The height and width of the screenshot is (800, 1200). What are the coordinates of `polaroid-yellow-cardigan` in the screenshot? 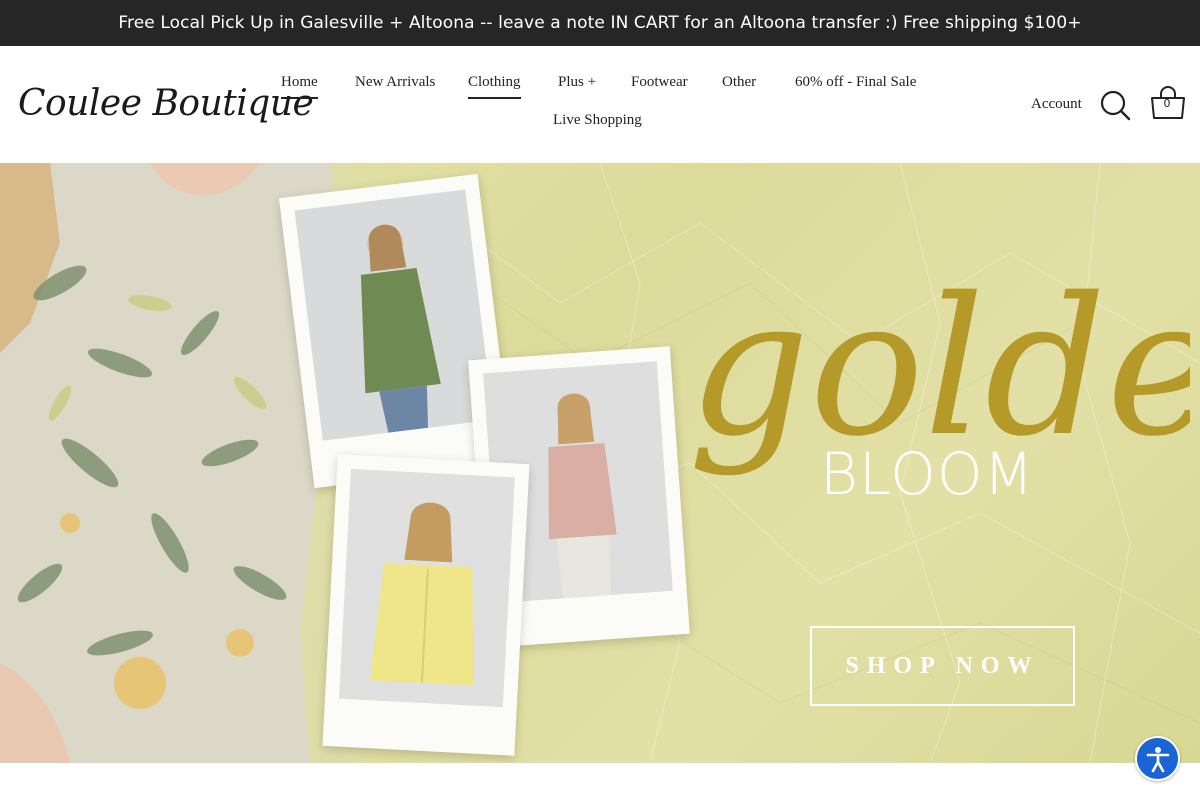 It's located at (426, 605).